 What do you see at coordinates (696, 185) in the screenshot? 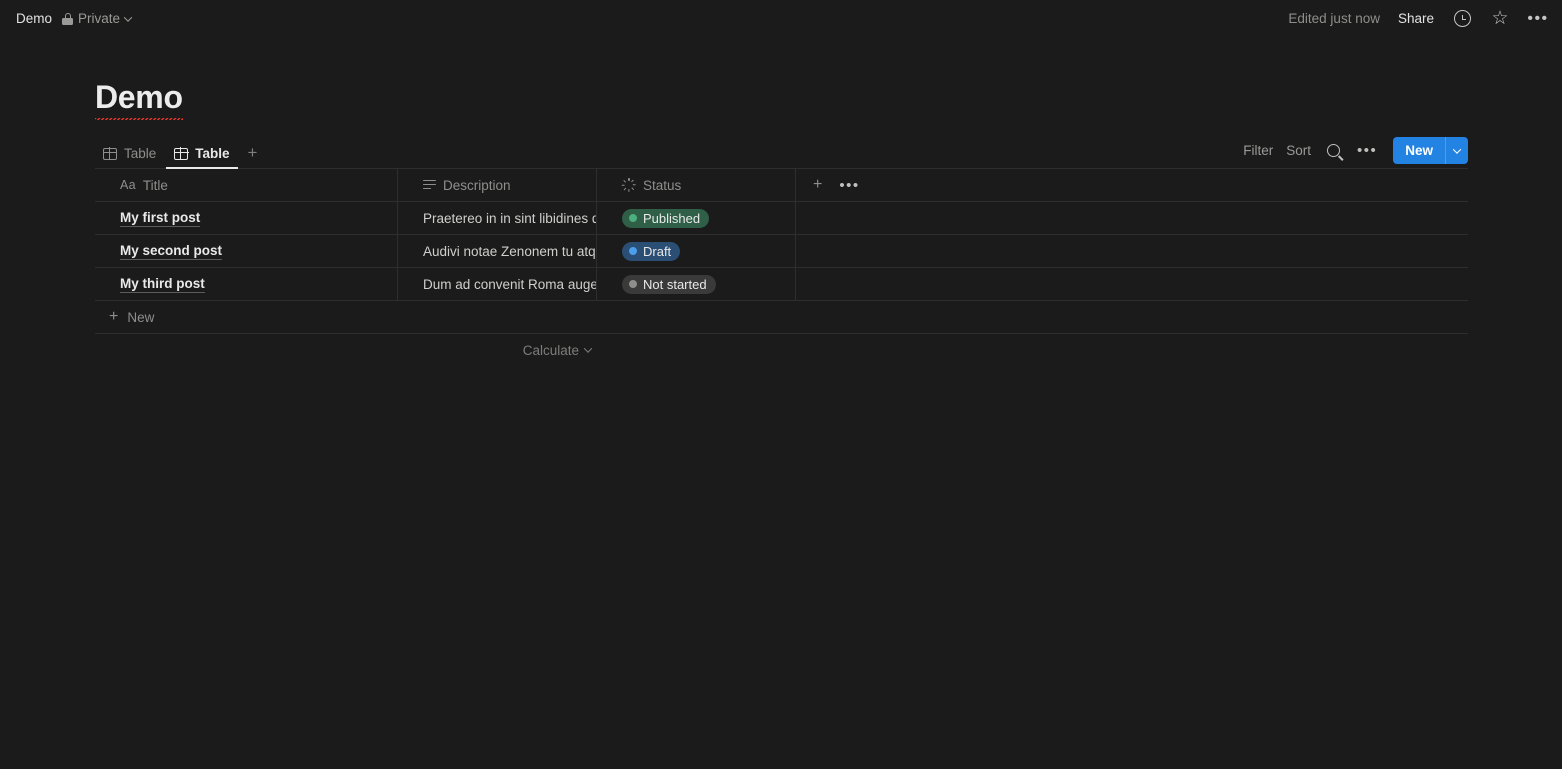
I see `column-header-status: Status` at bounding box center [696, 185].